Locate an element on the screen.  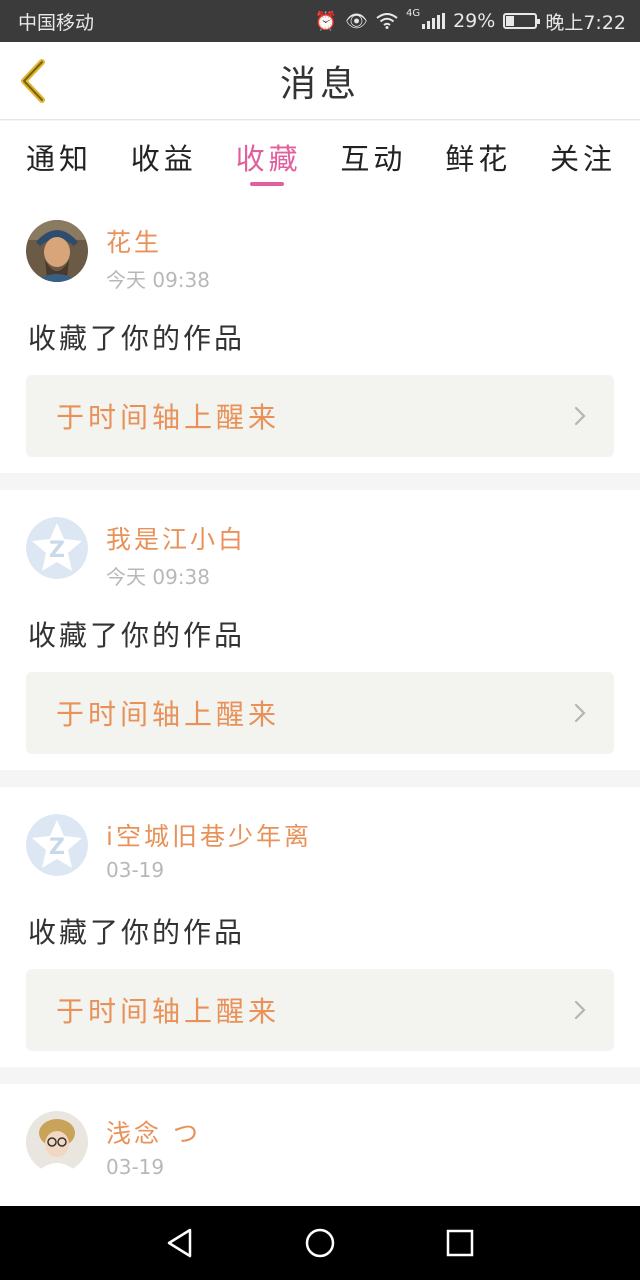
alarm-icon: ⏰ is located at coordinates (326, 21).